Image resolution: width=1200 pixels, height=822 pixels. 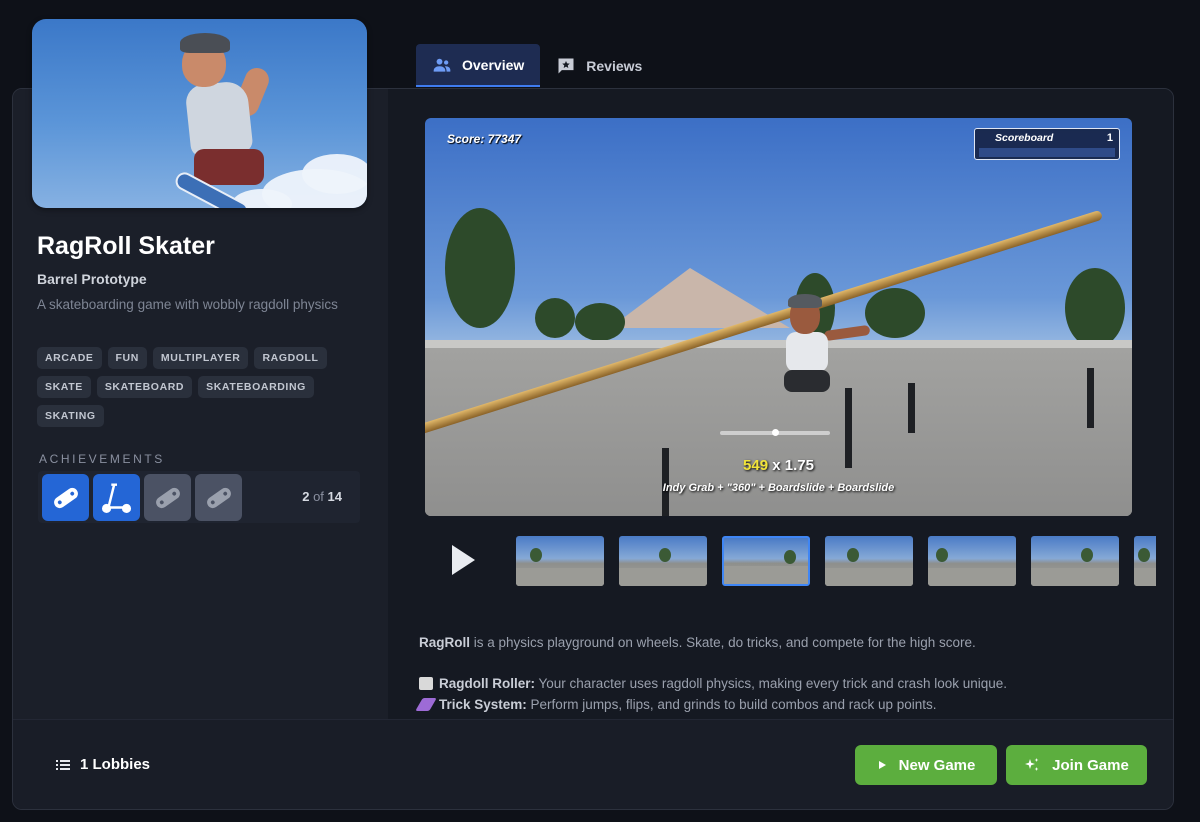 I want to click on roller-emoji-icon, so click(x=426, y=683).